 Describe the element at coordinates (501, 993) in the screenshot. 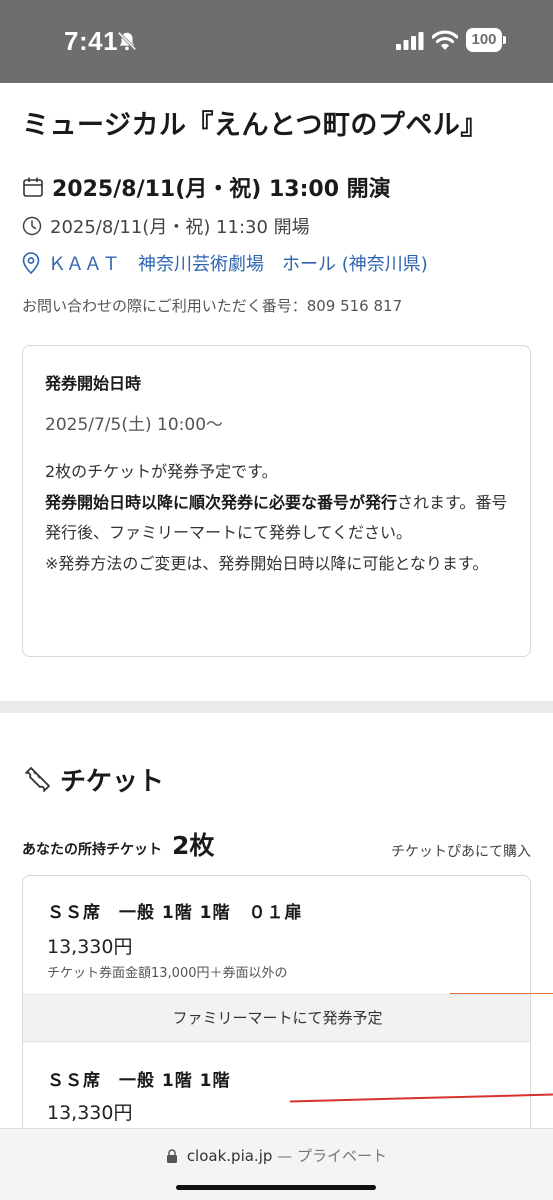

I see `annotation-line` at that location.